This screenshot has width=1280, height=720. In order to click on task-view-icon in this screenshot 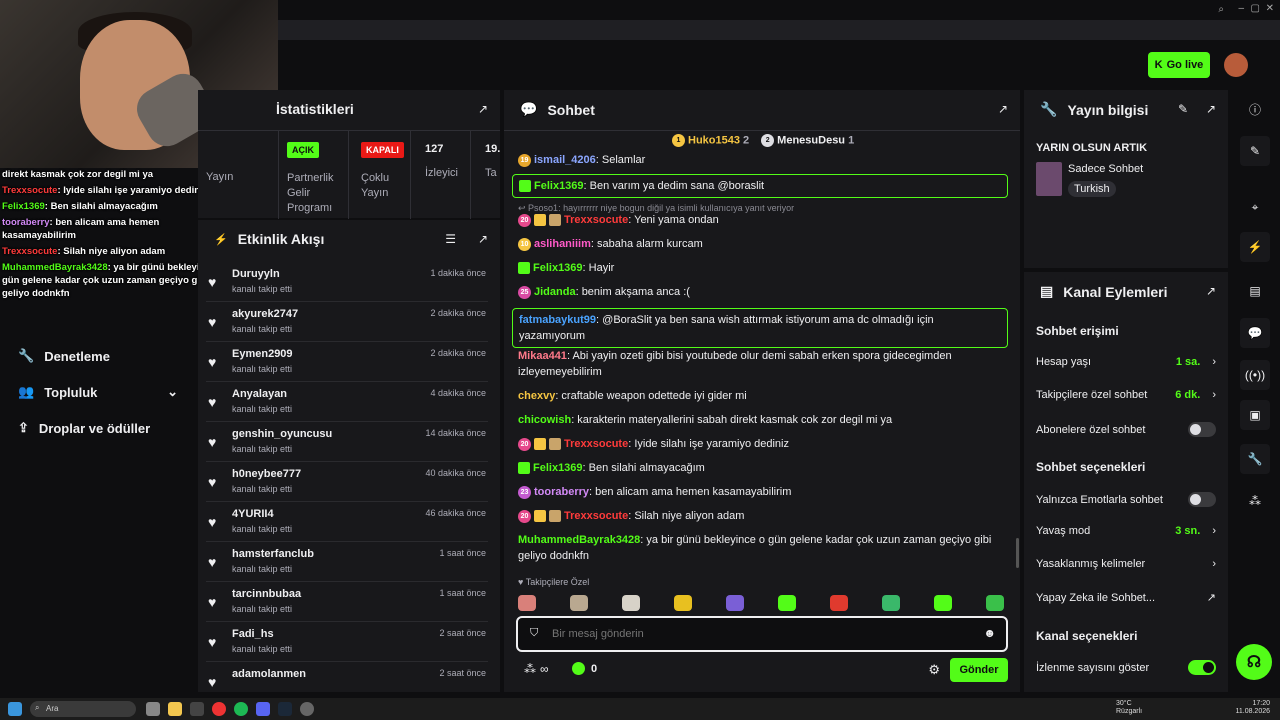, I will do `click(153, 709)`.